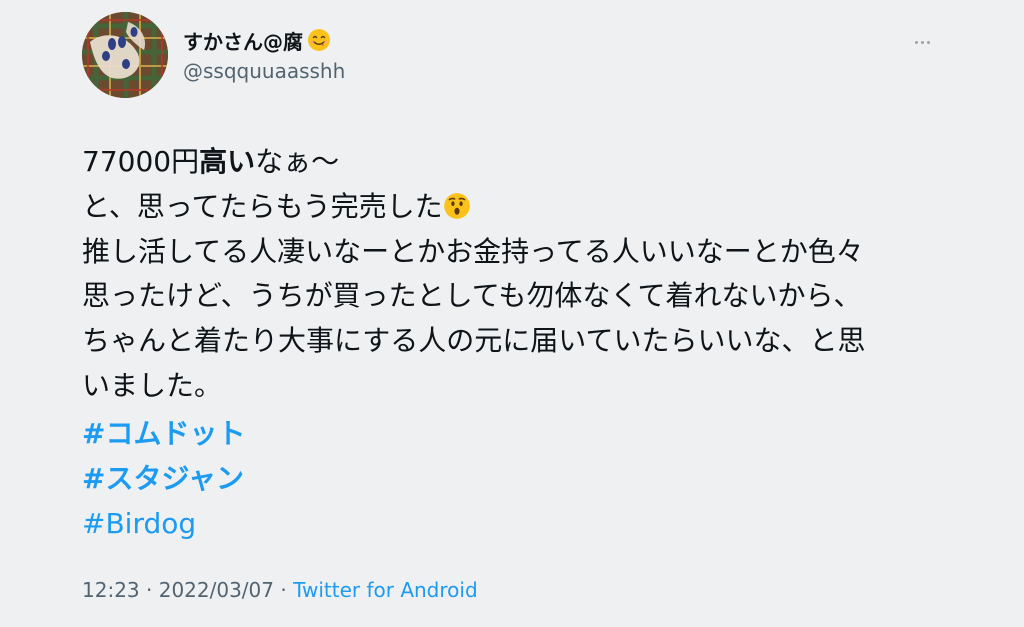  What do you see at coordinates (227, 161) in the screenshot?
I see `tweet-bold-text: 高い` at bounding box center [227, 161].